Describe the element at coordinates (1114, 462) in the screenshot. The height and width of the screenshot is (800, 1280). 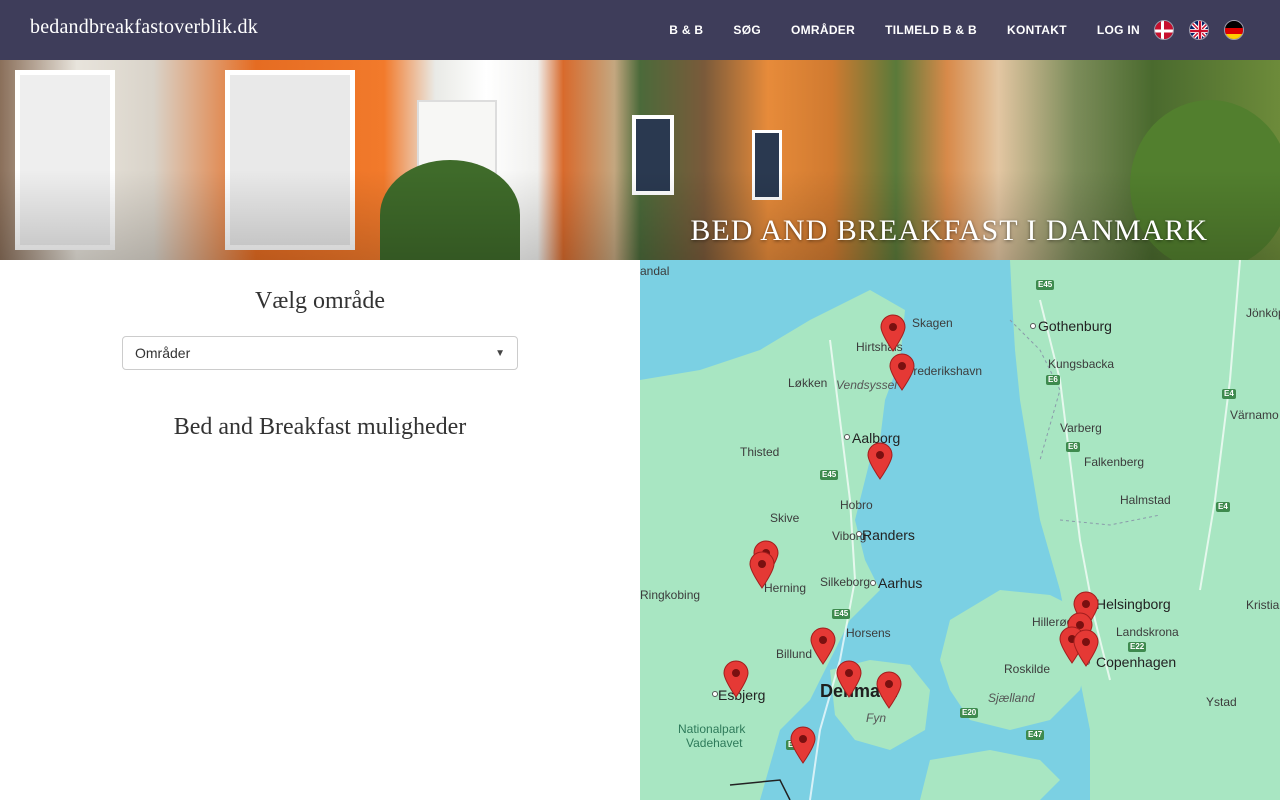
I see `map-label: Falkenberg` at that location.